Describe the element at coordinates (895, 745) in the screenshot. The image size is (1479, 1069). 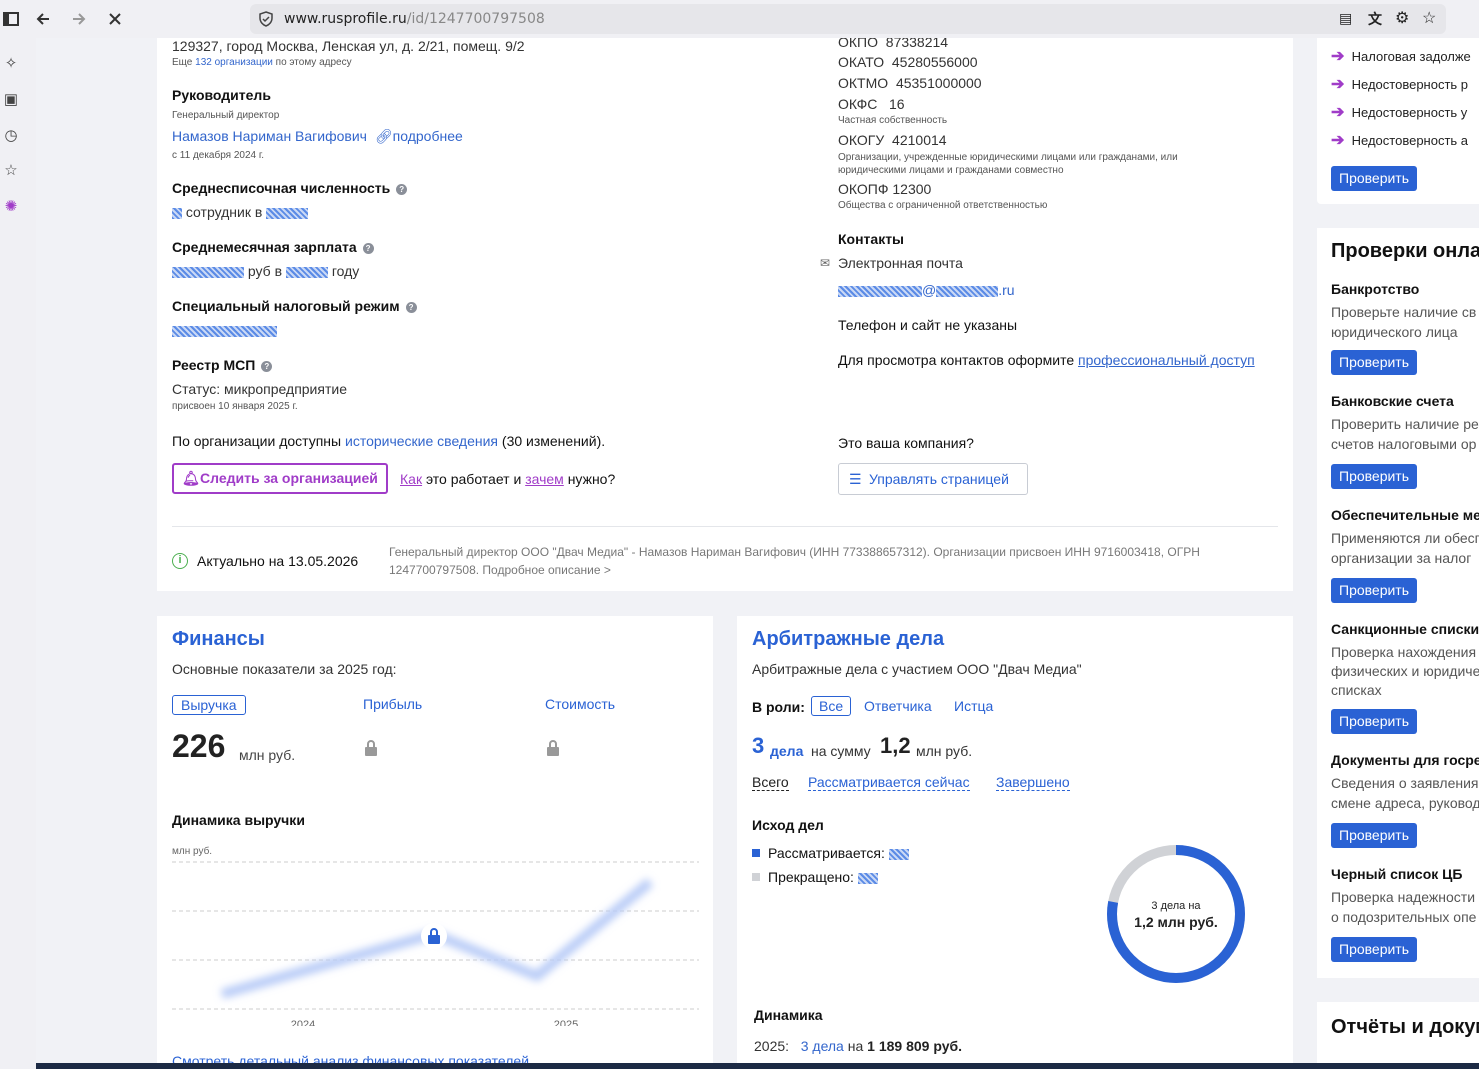
I see `sum-value: 1,2` at that location.